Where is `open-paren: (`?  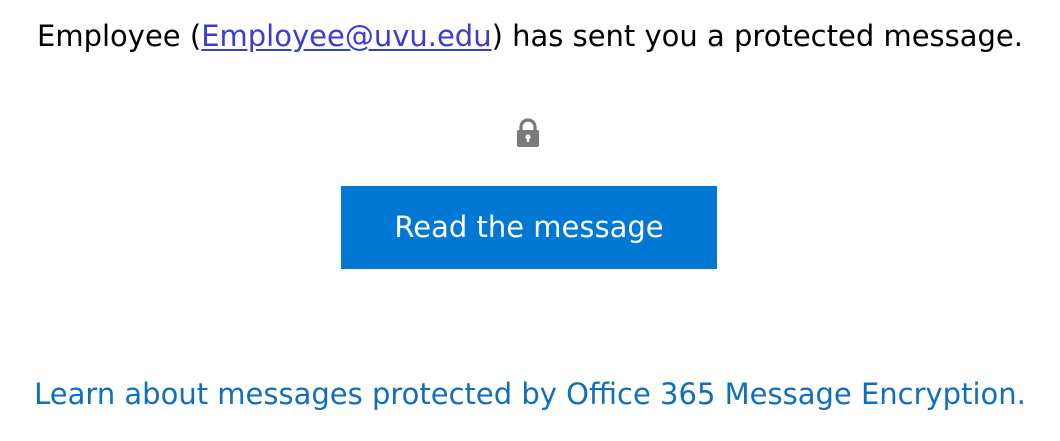 open-paren: ( is located at coordinates (191, 36).